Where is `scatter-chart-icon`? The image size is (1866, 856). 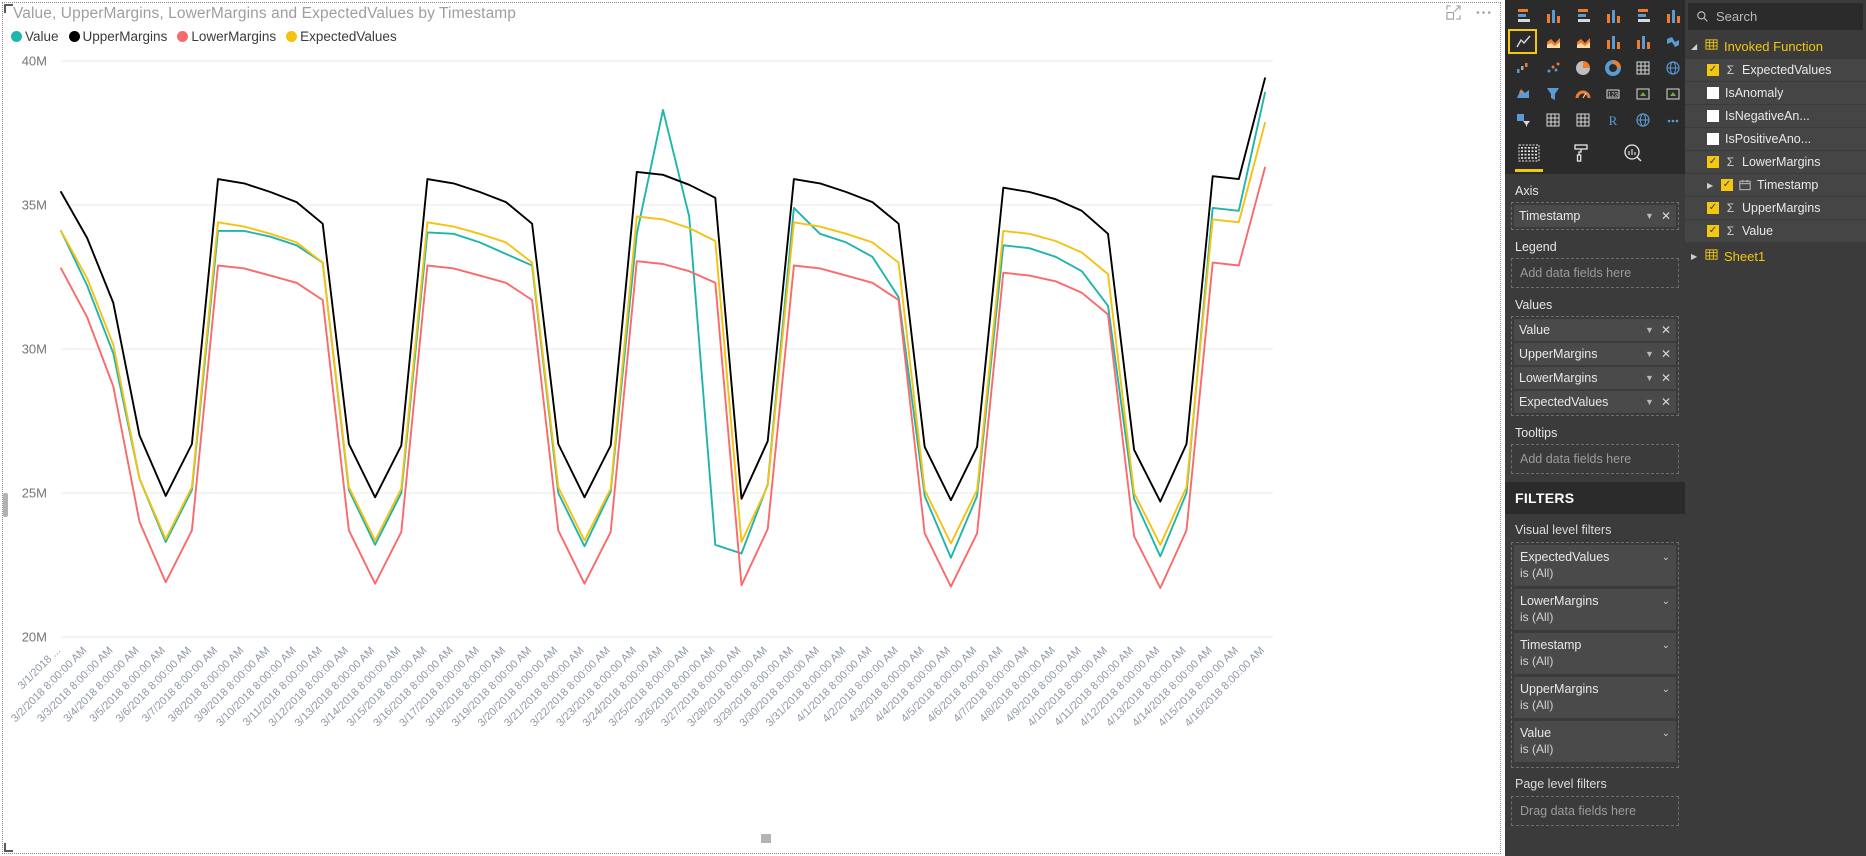
scatter-chart-icon is located at coordinates (1552, 67).